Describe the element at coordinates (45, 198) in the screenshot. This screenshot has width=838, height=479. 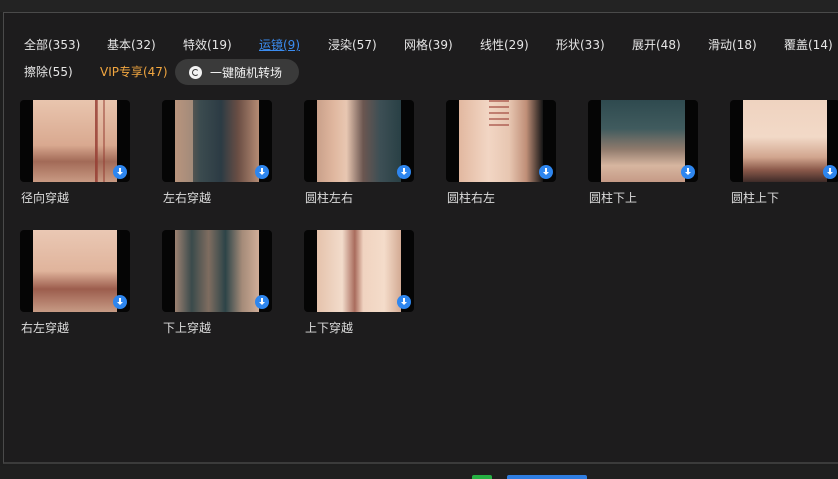
I see `transition-name: 径向穿越` at that location.